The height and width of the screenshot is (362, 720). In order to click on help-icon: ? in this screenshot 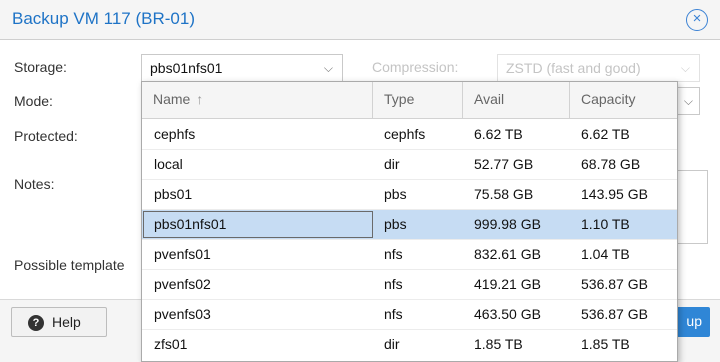, I will do `click(36, 323)`.